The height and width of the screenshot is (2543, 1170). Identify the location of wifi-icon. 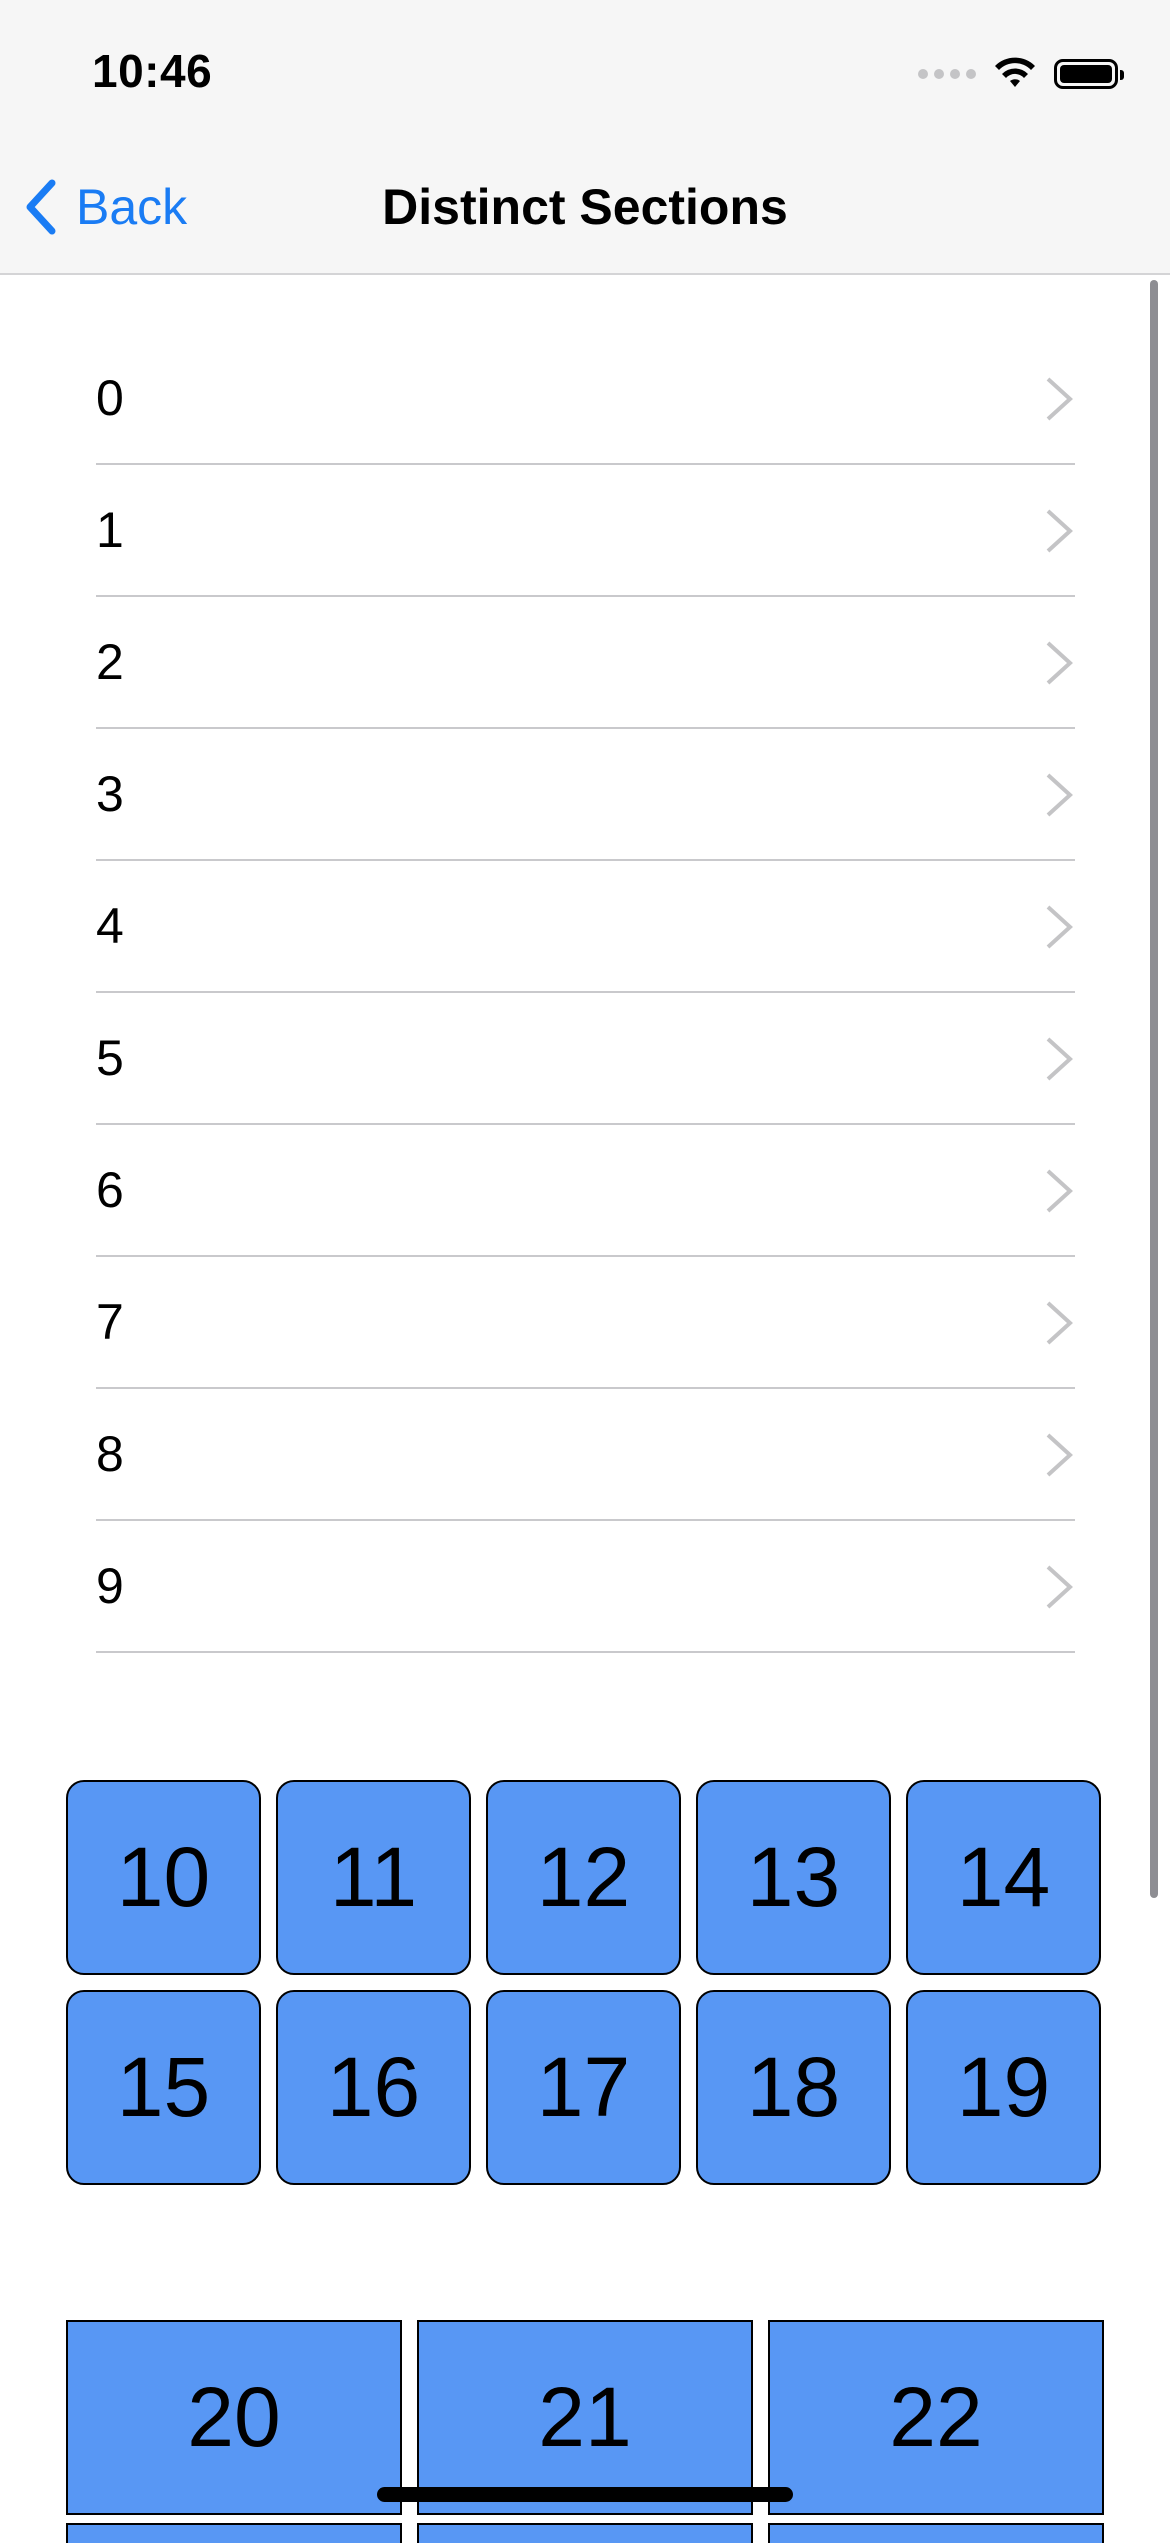
(1015, 72).